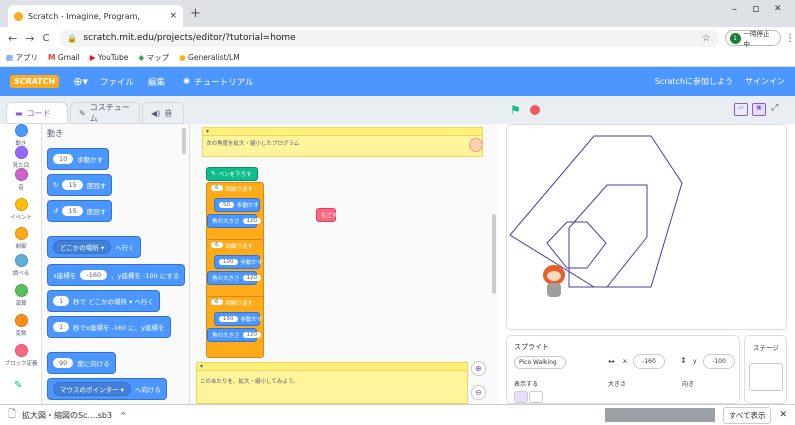 This screenshot has height=425, width=795. What do you see at coordinates (123, 415) in the screenshot?
I see `chevron-up-icon: ^` at bounding box center [123, 415].